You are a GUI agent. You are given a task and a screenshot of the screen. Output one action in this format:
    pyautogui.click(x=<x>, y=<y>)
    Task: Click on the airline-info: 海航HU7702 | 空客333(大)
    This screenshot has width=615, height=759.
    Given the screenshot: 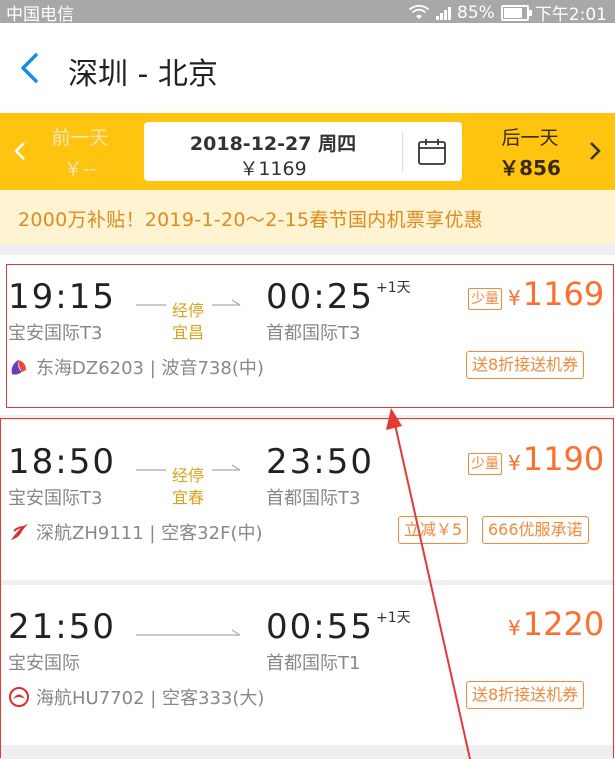 What is the action you would take?
    pyautogui.click(x=136, y=697)
    